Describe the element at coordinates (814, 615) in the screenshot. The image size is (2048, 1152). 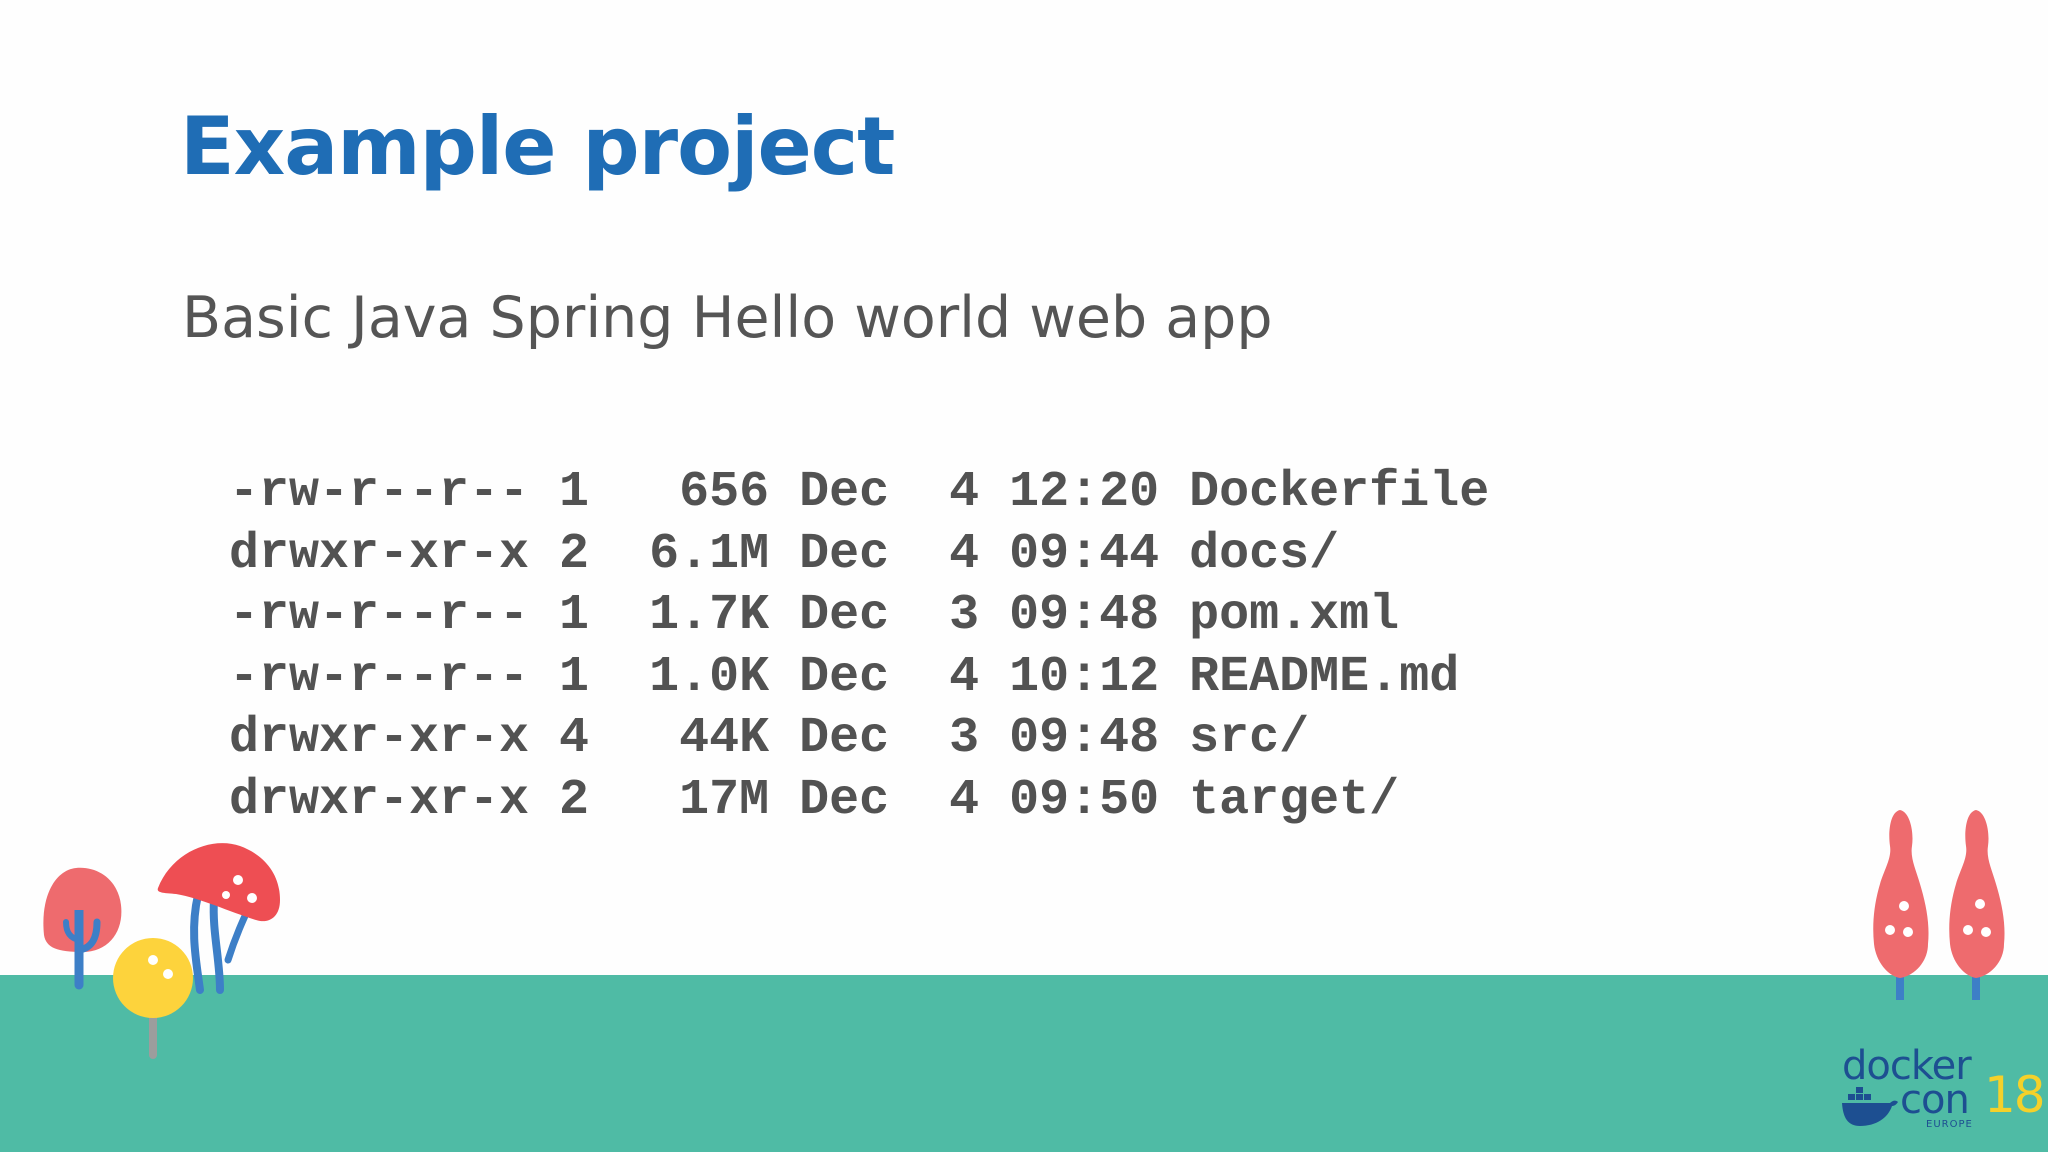
I see `listing-row: -rw-r--r-- 1 1.7K Dec 3 09:48 pom.xml` at that location.